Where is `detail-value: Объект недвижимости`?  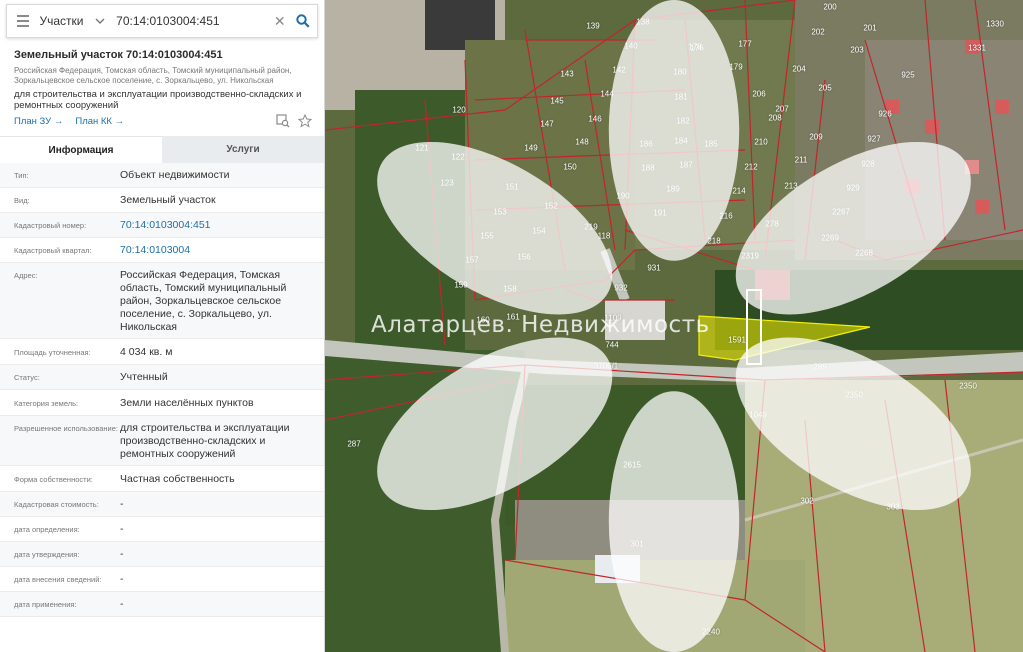
detail-value: Объект недвижимости is located at coordinates (175, 175).